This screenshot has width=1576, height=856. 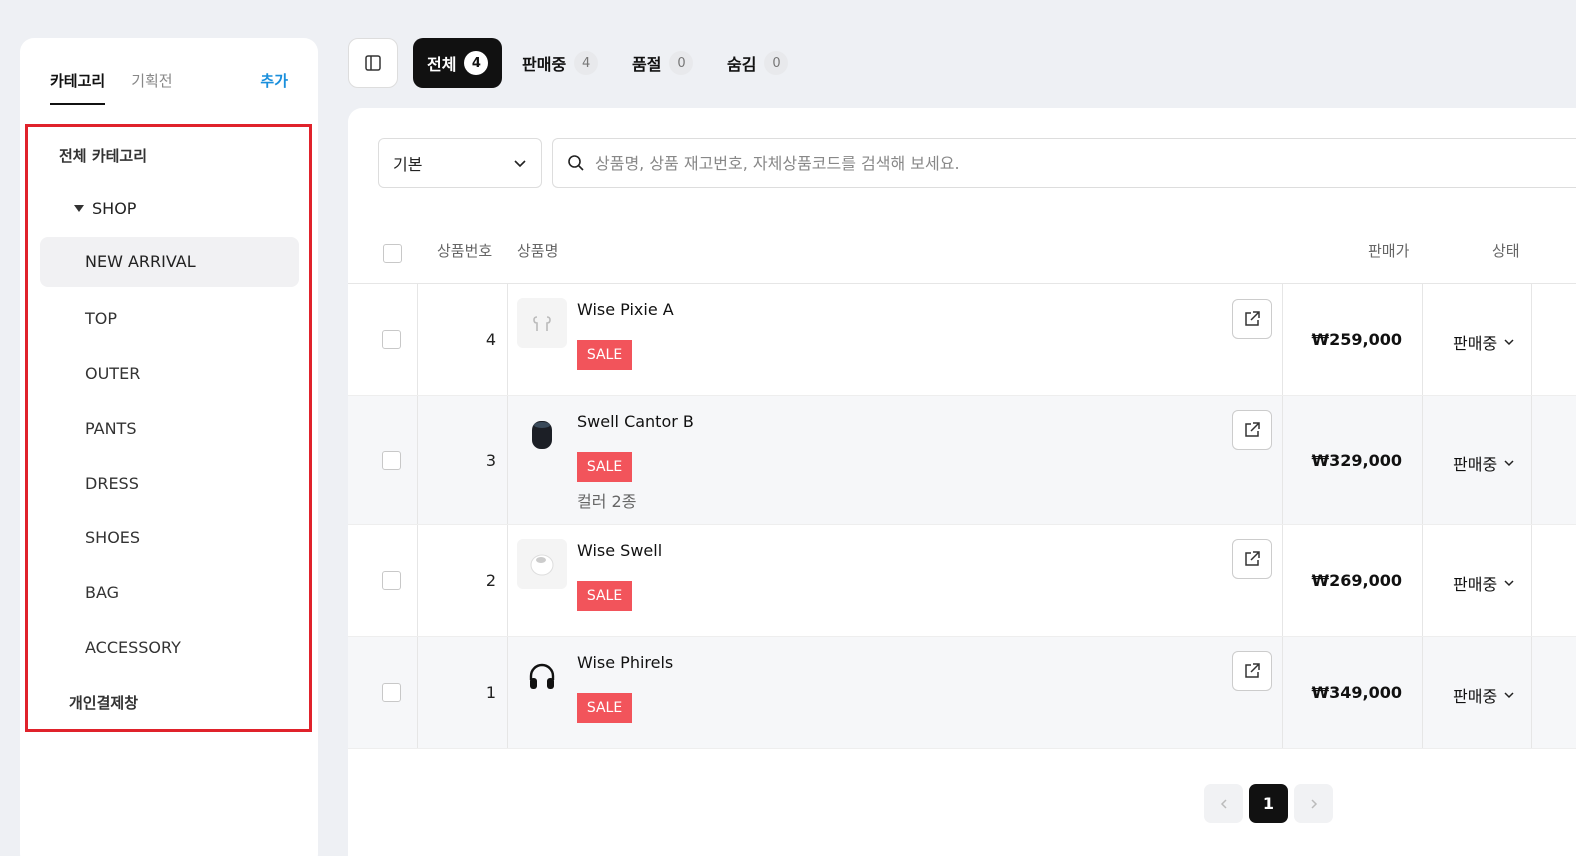 I want to click on category-pants: PANTS, so click(x=110, y=428).